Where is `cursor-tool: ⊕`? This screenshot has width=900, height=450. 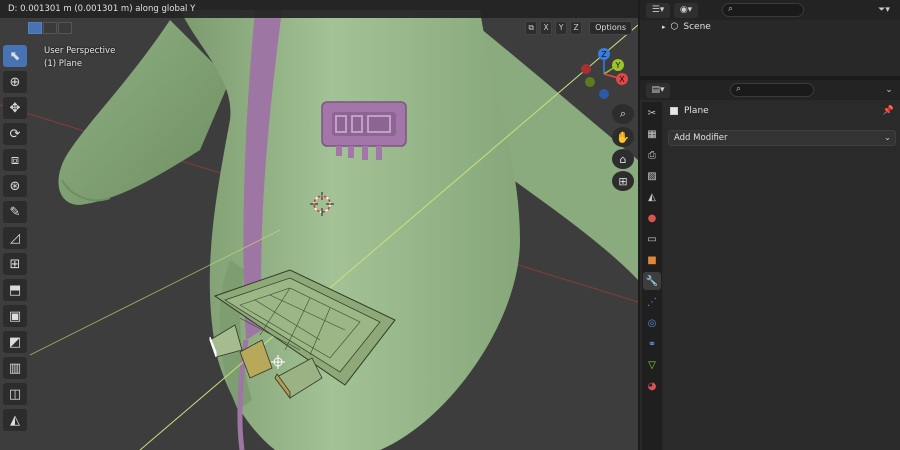
cursor-tool: ⊕ is located at coordinates (15, 82).